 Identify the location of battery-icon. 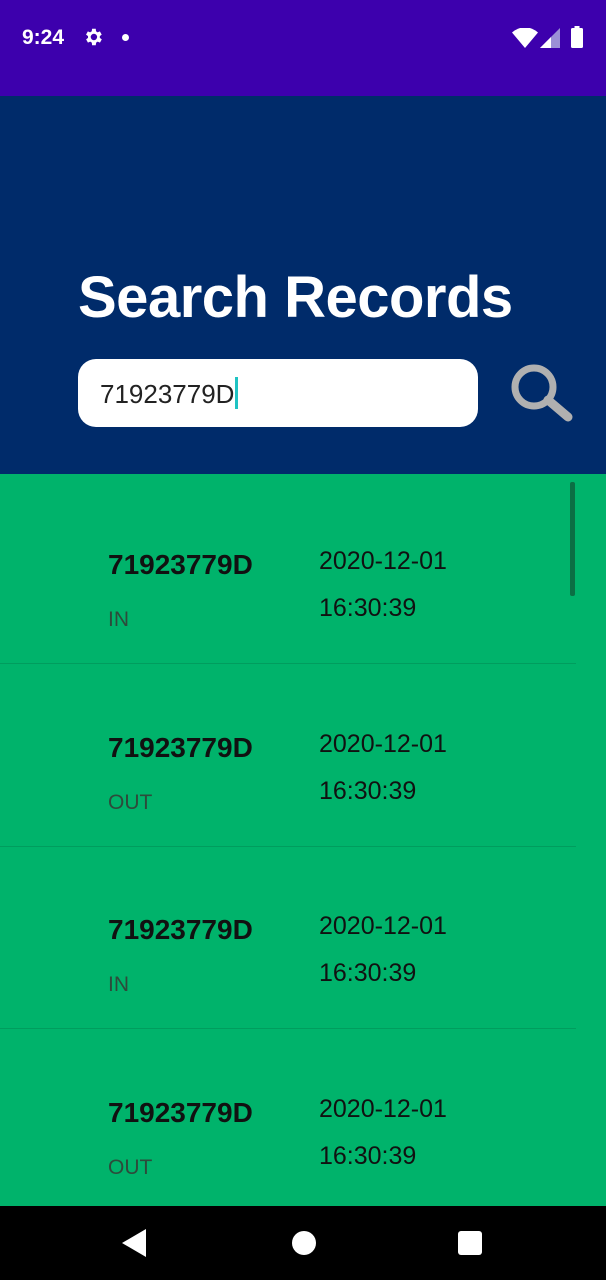
(577, 37).